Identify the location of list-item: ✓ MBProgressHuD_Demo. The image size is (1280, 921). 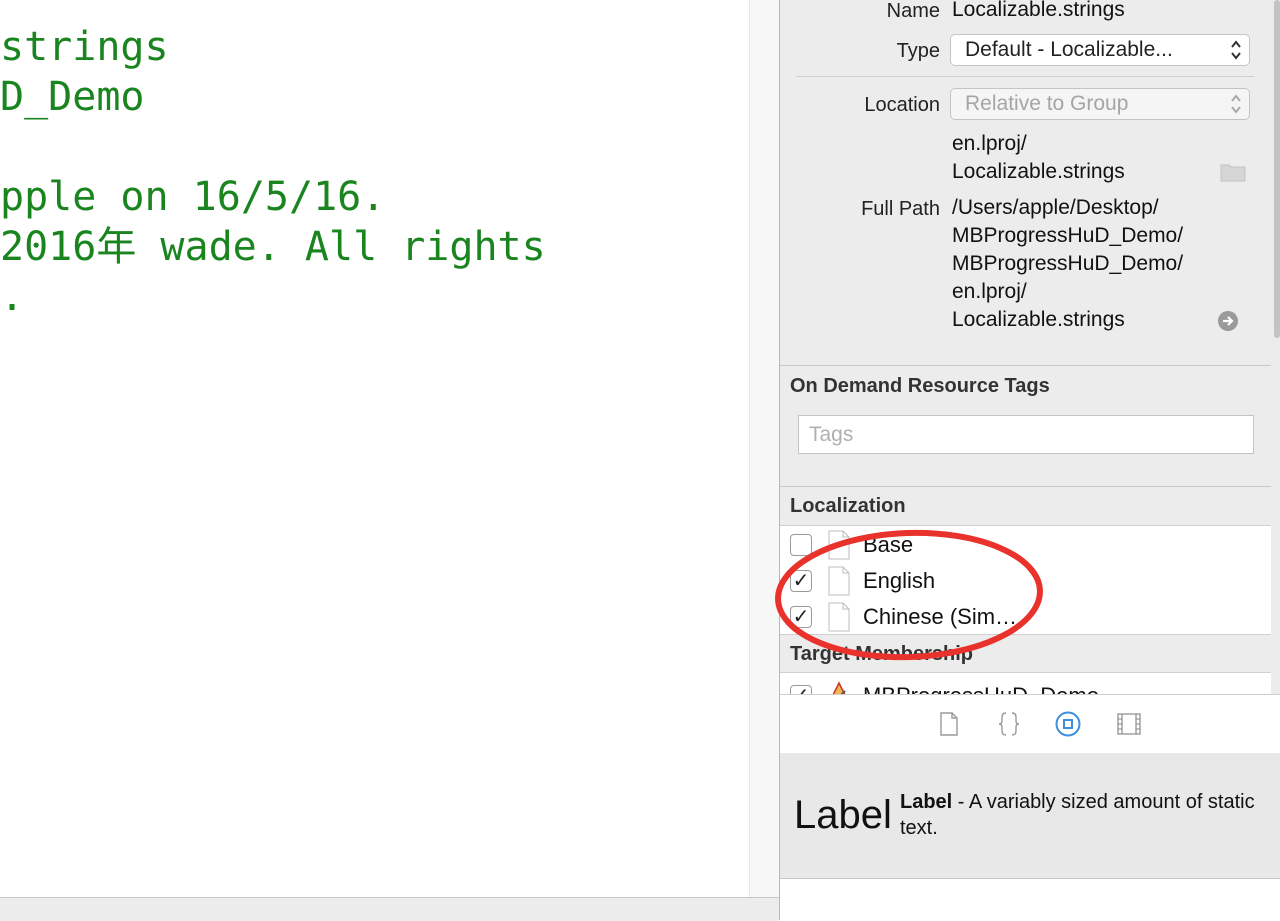
(1025, 687).